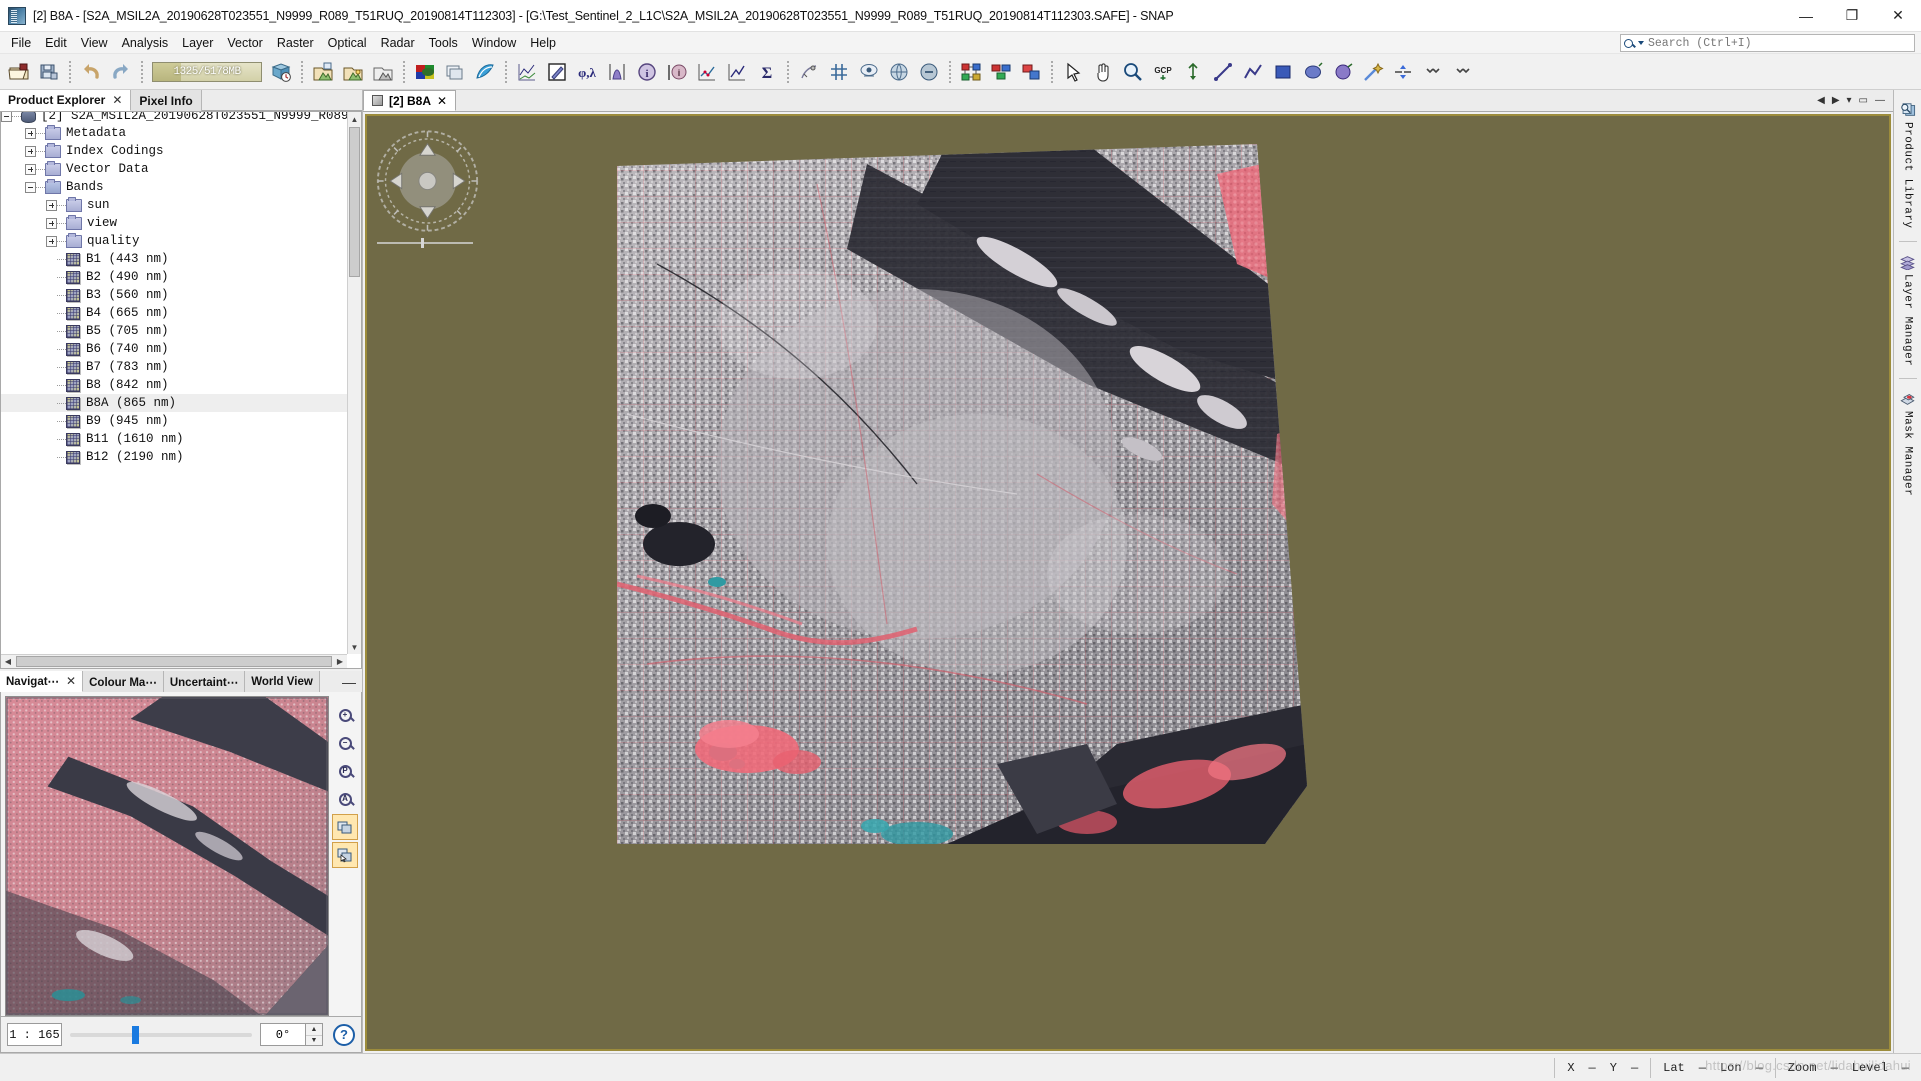  What do you see at coordinates (1836, 100) in the screenshot?
I see `next-tab-icon: ▶` at bounding box center [1836, 100].